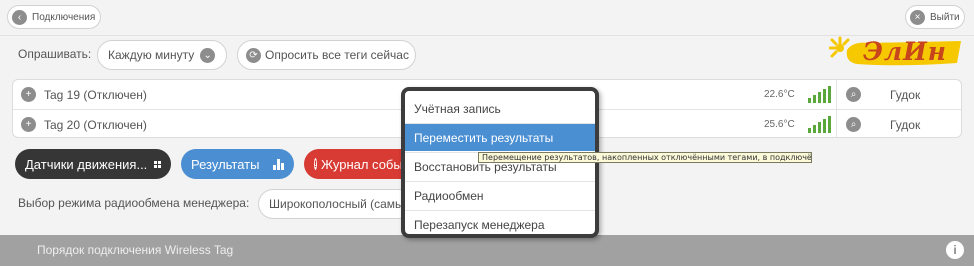 The height and width of the screenshot is (266, 974). Describe the element at coordinates (500, 109) in the screenshot. I see `menu-item-account: Учётная запись` at that location.